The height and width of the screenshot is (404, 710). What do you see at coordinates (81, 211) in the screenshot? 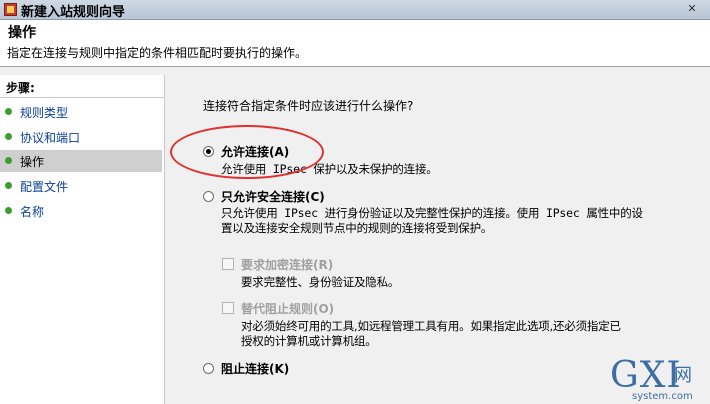
I see `step-name: 名称` at bounding box center [81, 211].